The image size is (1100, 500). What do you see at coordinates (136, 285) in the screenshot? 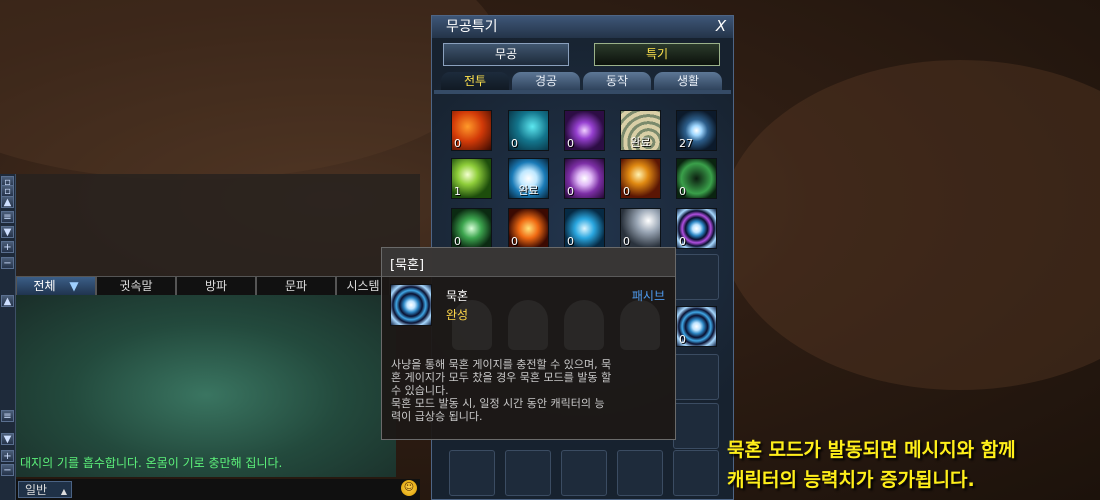
I see `tab-whisper: 귓속말` at bounding box center [136, 285].